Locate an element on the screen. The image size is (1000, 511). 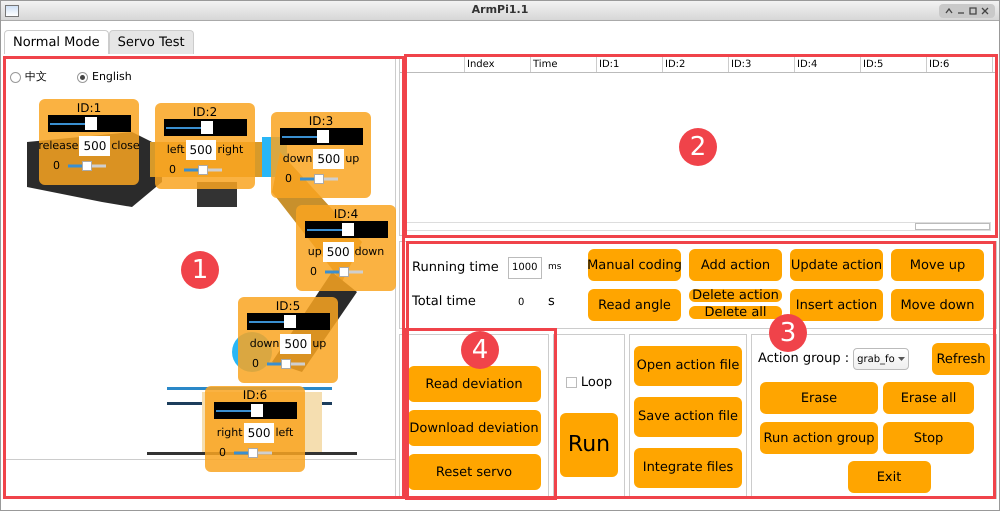
action-button: Download deviation is located at coordinates (474, 428).